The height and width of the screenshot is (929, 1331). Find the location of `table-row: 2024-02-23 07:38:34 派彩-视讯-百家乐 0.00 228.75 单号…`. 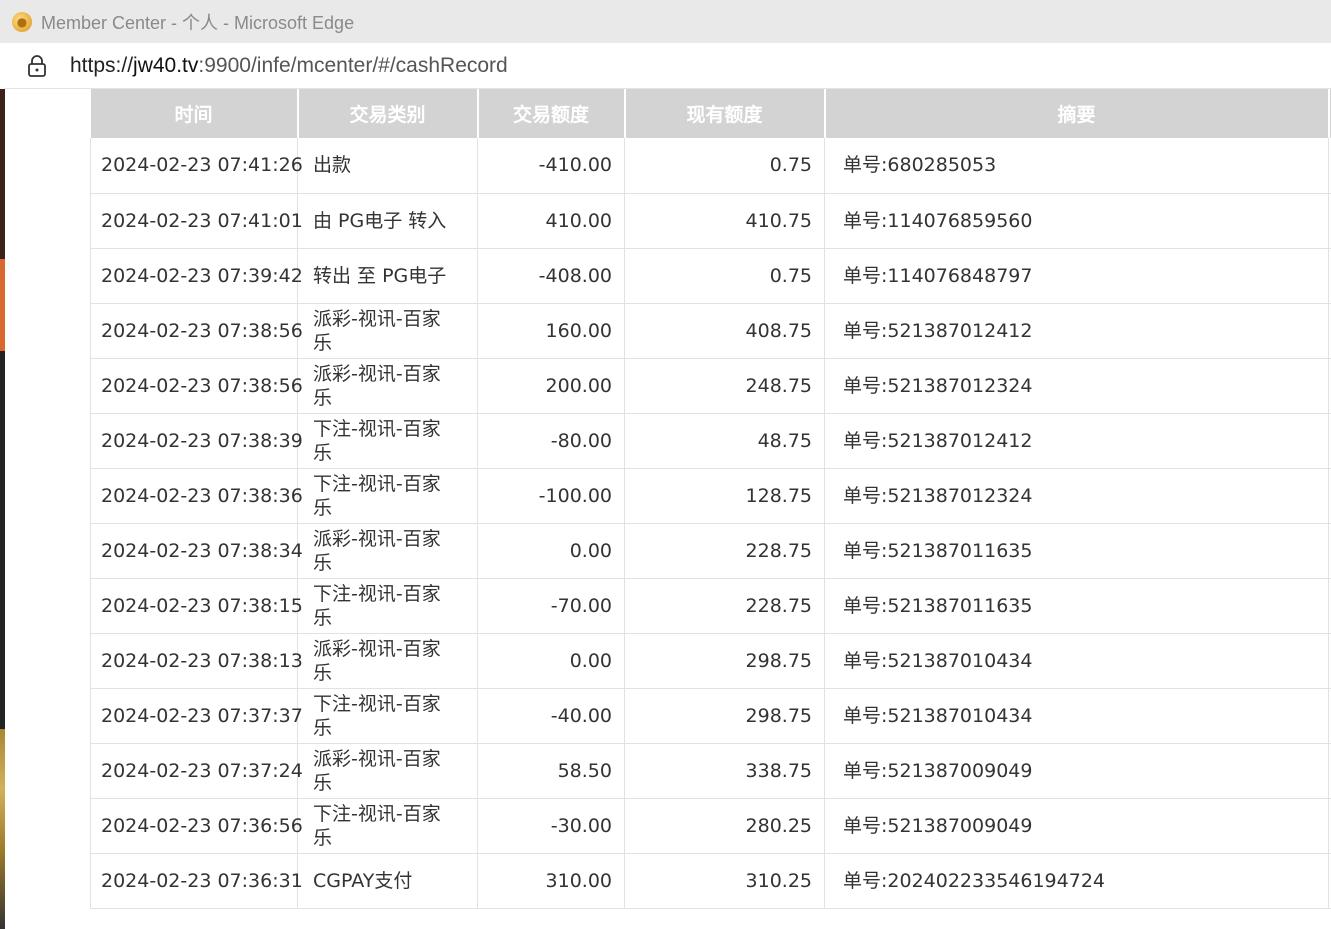

table-row: 2024-02-23 07:38:34 派彩-视讯-百家乐 0.00 228.75 单号… is located at coordinates (710, 551).